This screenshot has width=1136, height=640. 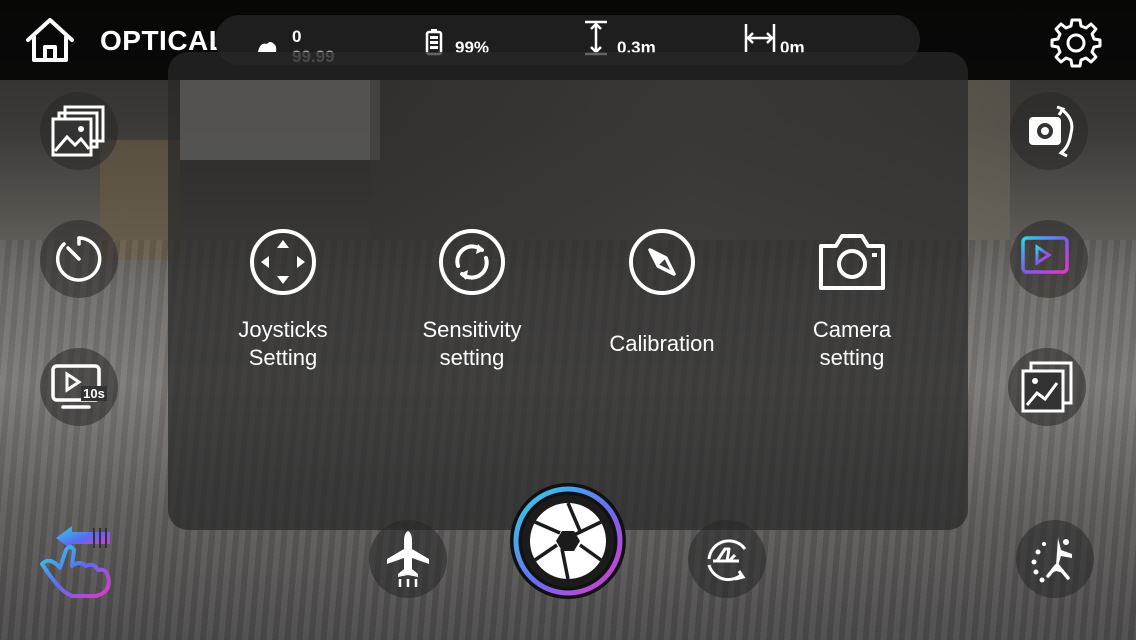 I want to click on camera-flip-button, so click(x=1049, y=131).